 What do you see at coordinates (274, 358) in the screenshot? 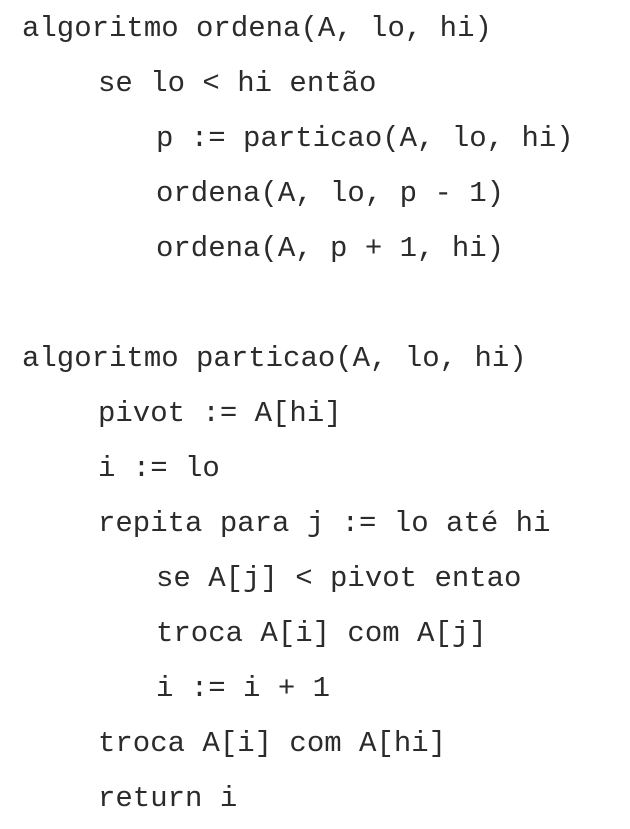
I see `code-line-particao-header: algoritmo particao(A, lo, hi)` at bounding box center [274, 358].